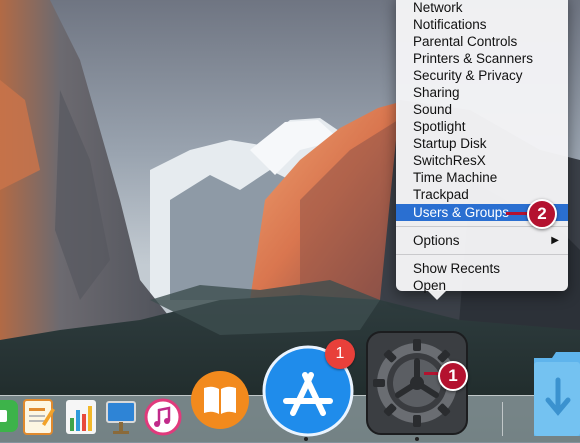  What do you see at coordinates (453, 376) in the screenshot?
I see `callout-step-1: 1` at bounding box center [453, 376].